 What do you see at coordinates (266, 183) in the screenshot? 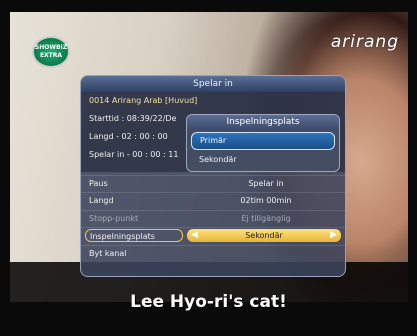
I see `row-value: Spelar in` at bounding box center [266, 183].